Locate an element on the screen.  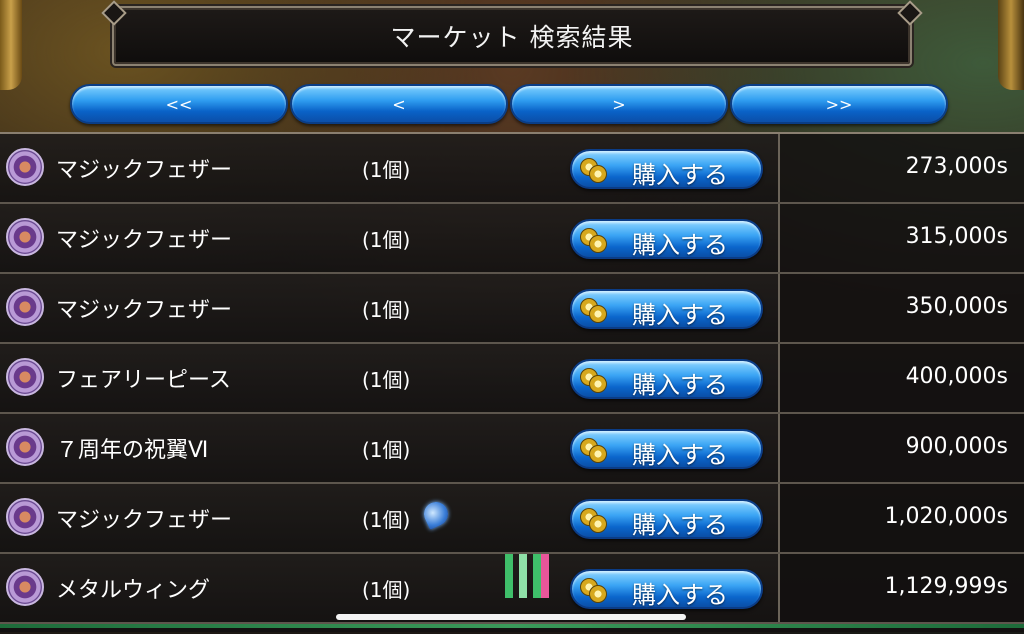
page-title: マーケット 検索結果 is located at coordinates (512, 37).